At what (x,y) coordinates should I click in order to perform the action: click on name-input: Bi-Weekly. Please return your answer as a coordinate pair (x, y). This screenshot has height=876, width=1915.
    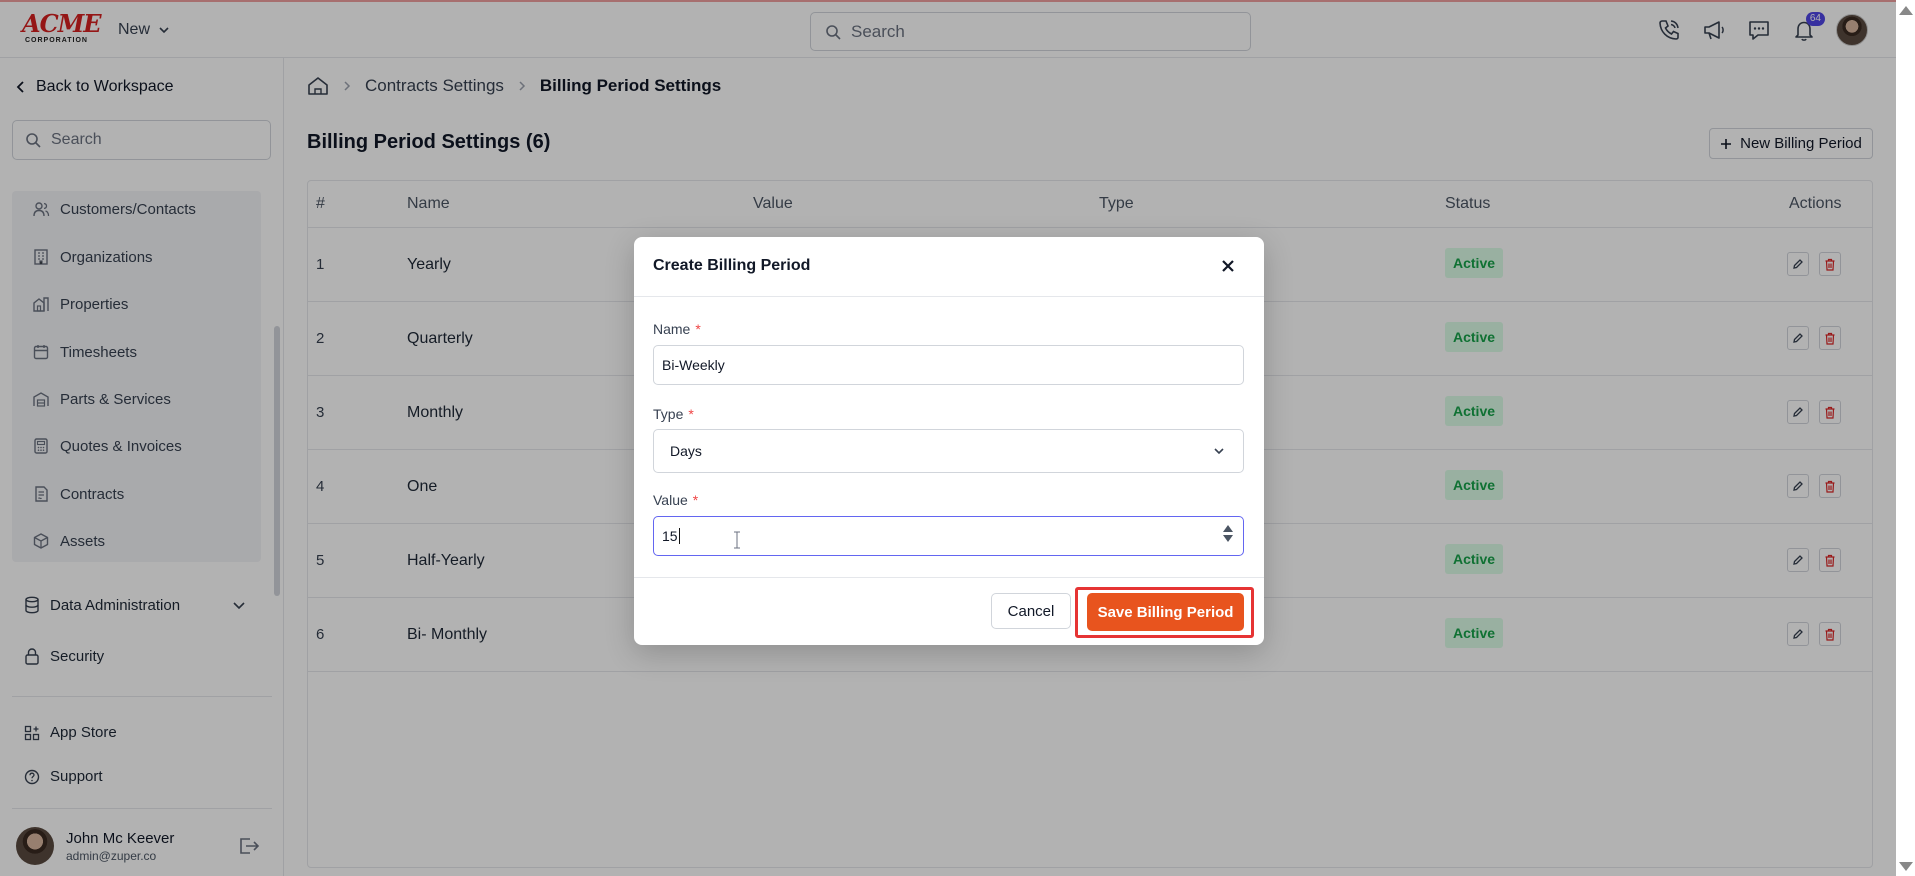
    Looking at the image, I should click on (948, 365).